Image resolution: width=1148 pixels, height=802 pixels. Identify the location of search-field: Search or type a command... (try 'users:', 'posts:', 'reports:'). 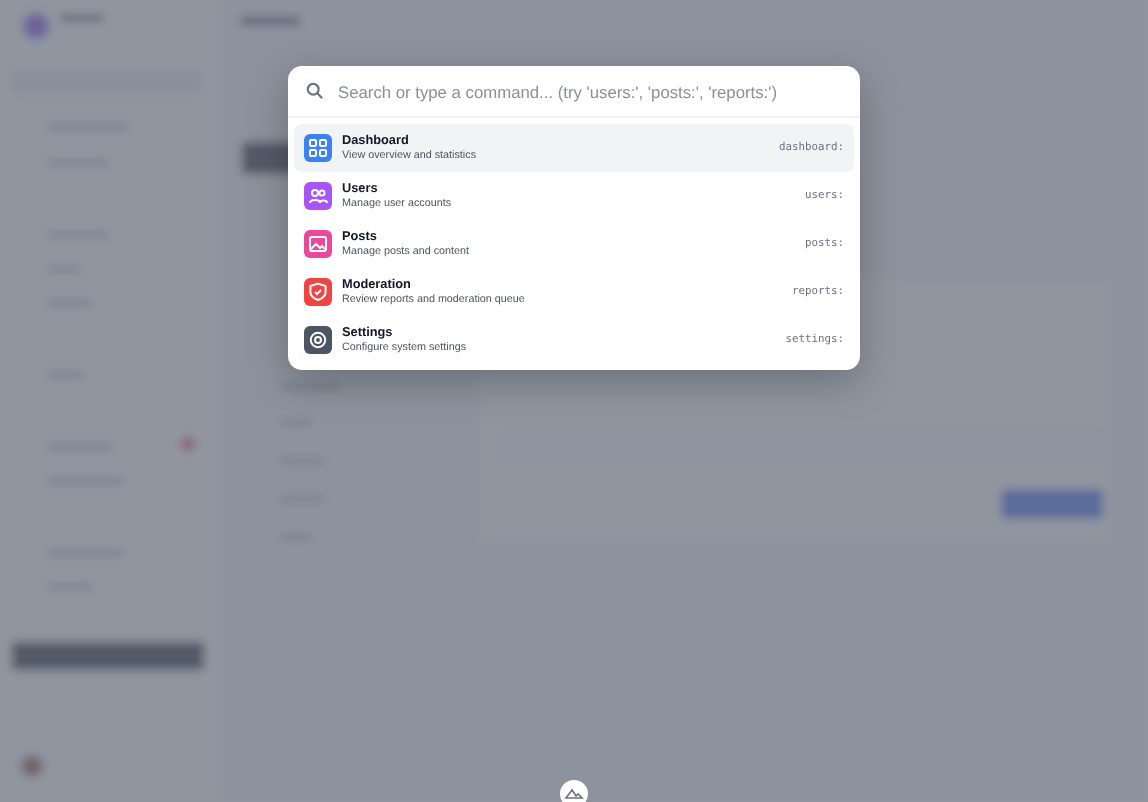
(590, 91).